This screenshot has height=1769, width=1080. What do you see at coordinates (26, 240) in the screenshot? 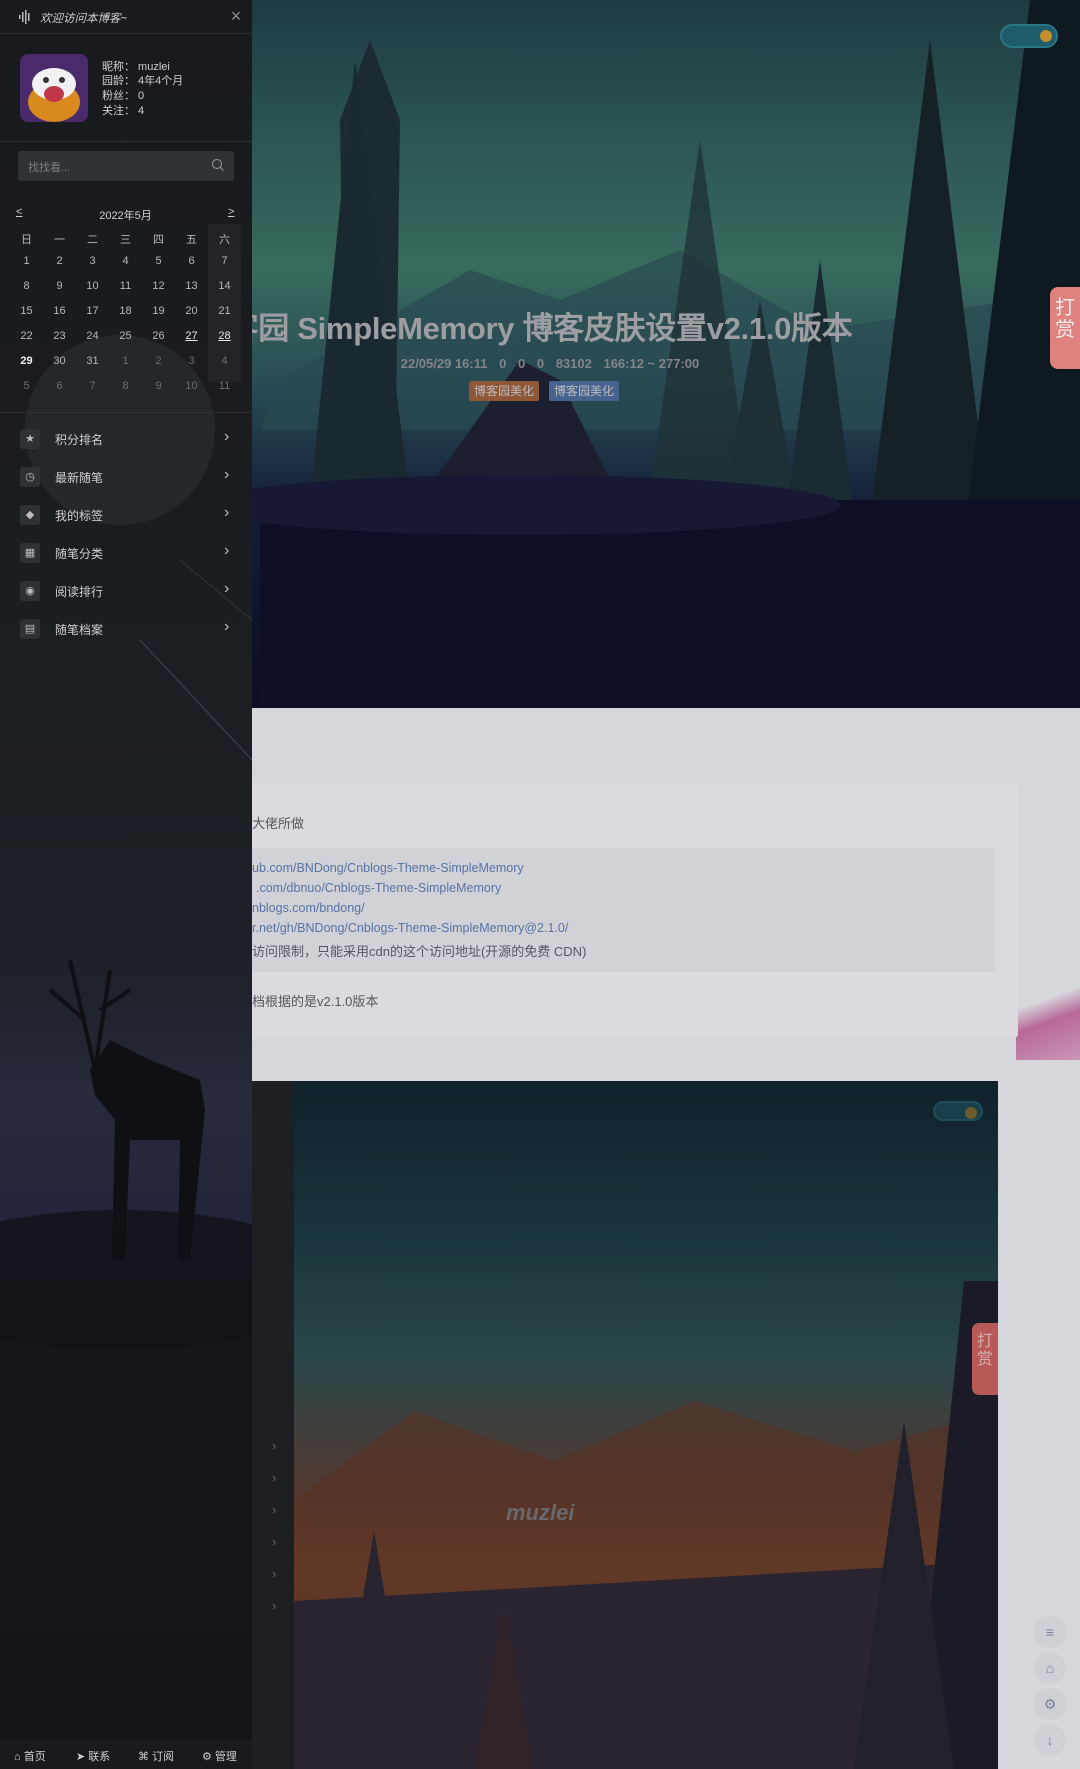
I see `calendar-weekday: 日` at bounding box center [26, 240].